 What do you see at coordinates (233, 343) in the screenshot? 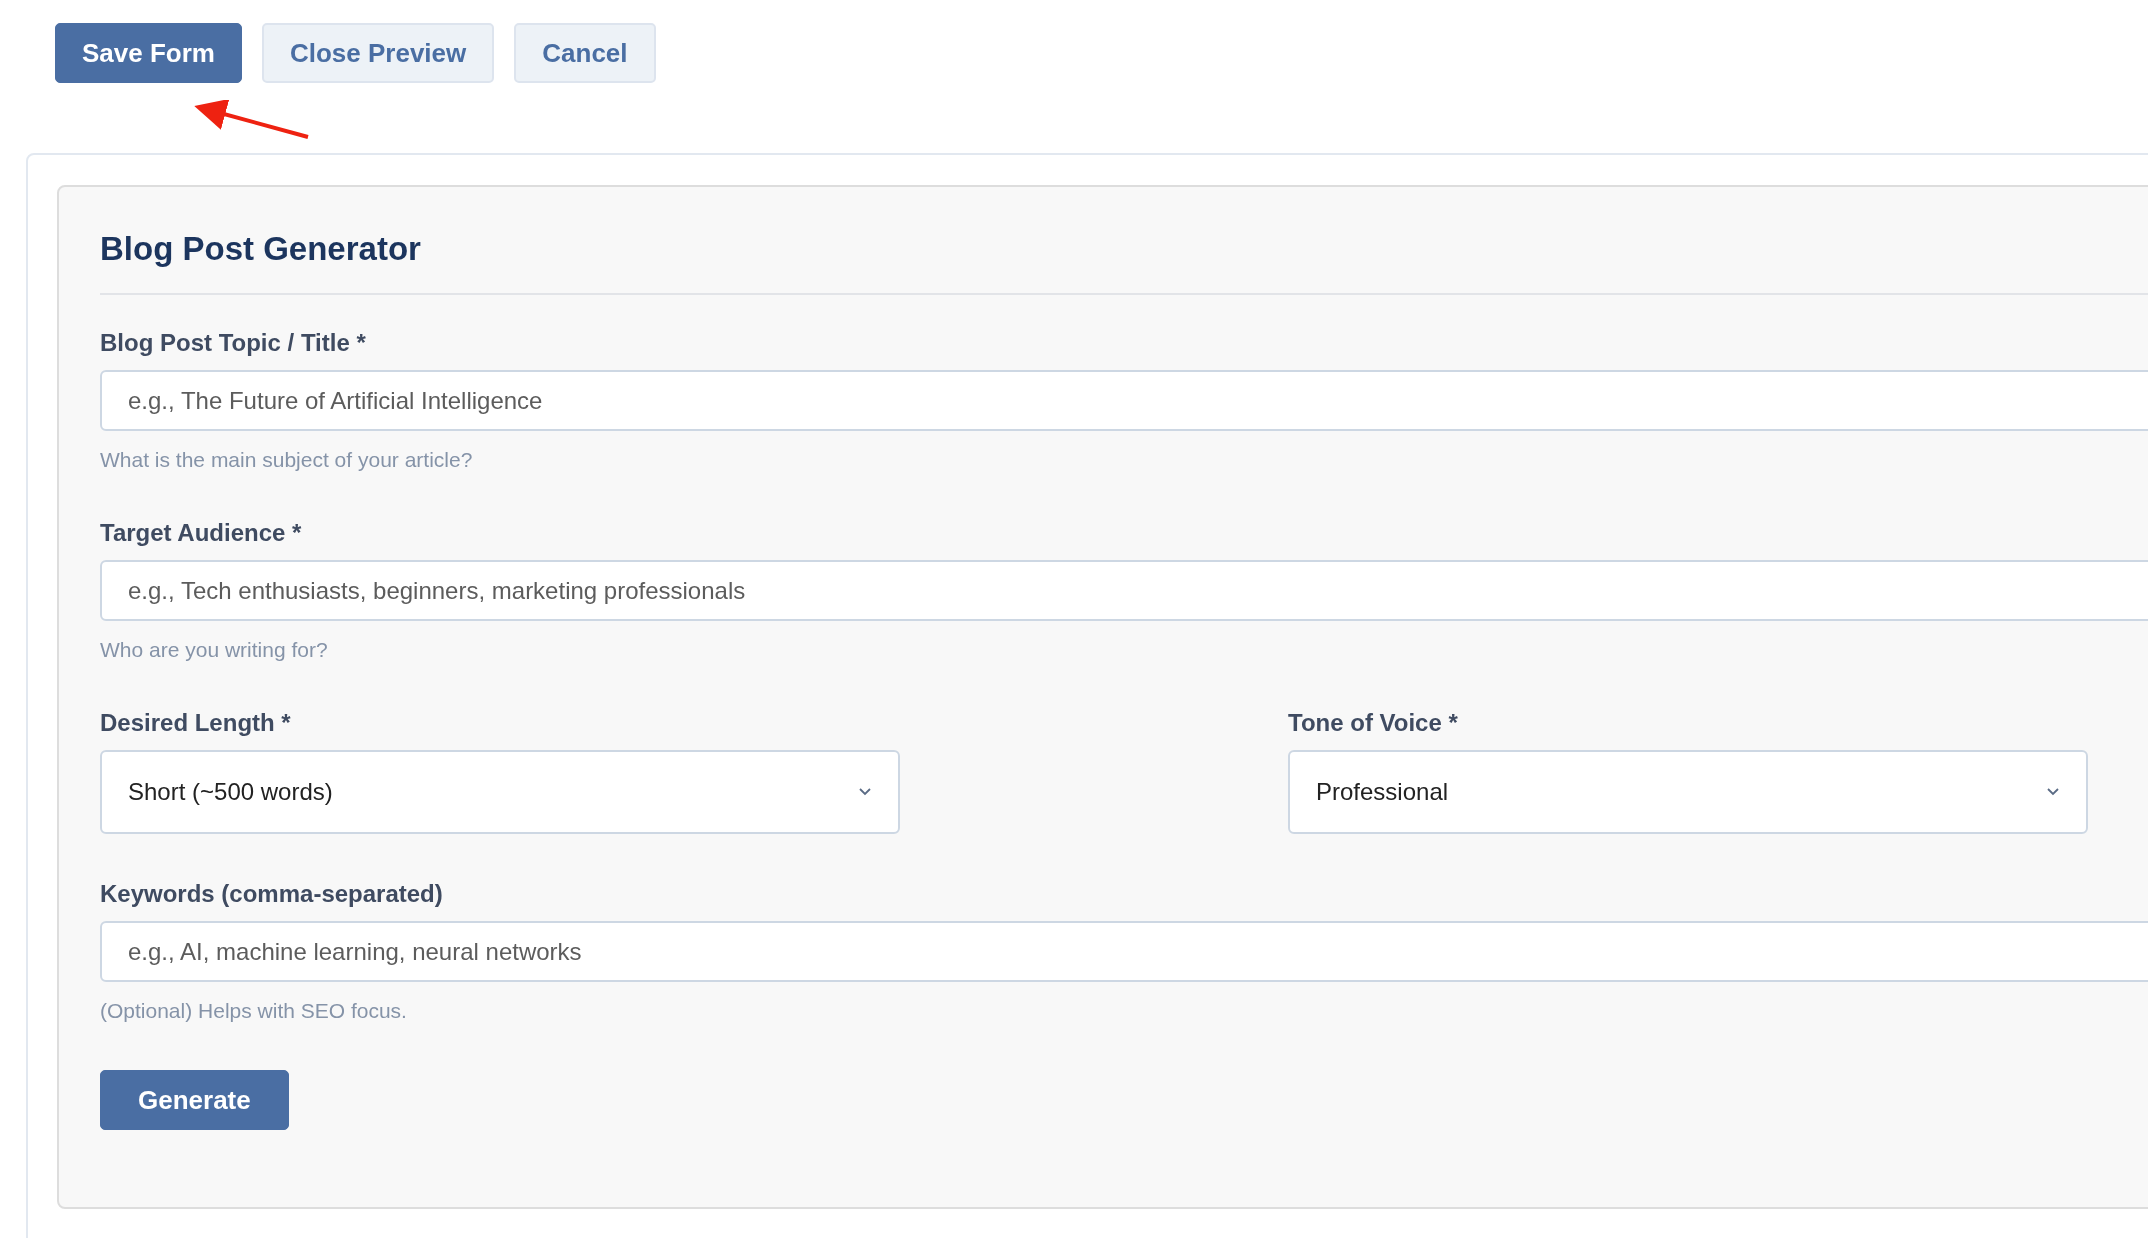
I see `field-label: Blog Post Topic / Title *` at bounding box center [233, 343].